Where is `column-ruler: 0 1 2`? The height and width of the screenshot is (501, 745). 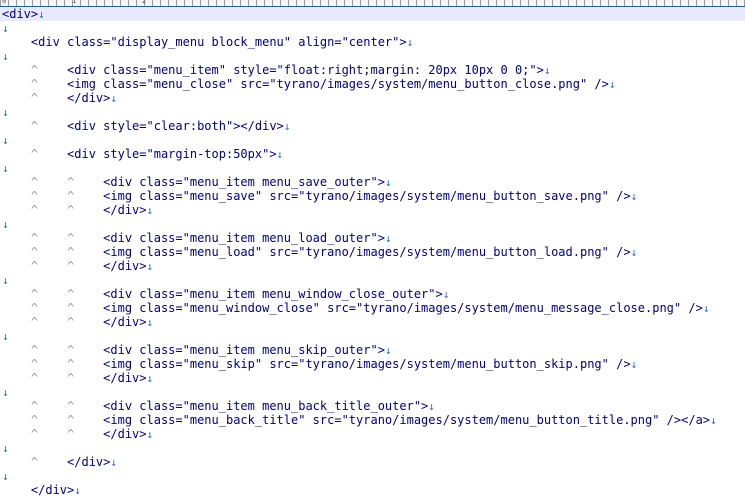
column-ruler: 0 1 2 is located at coordinates (372, 3).